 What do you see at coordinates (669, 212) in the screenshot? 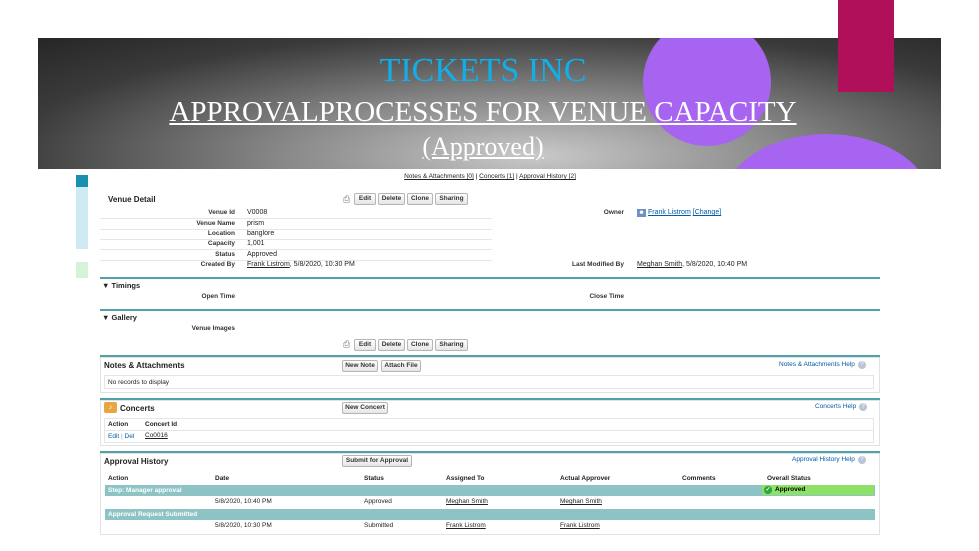
I see `owner-link: Frank Listrom` at bounding box center [669, 212].